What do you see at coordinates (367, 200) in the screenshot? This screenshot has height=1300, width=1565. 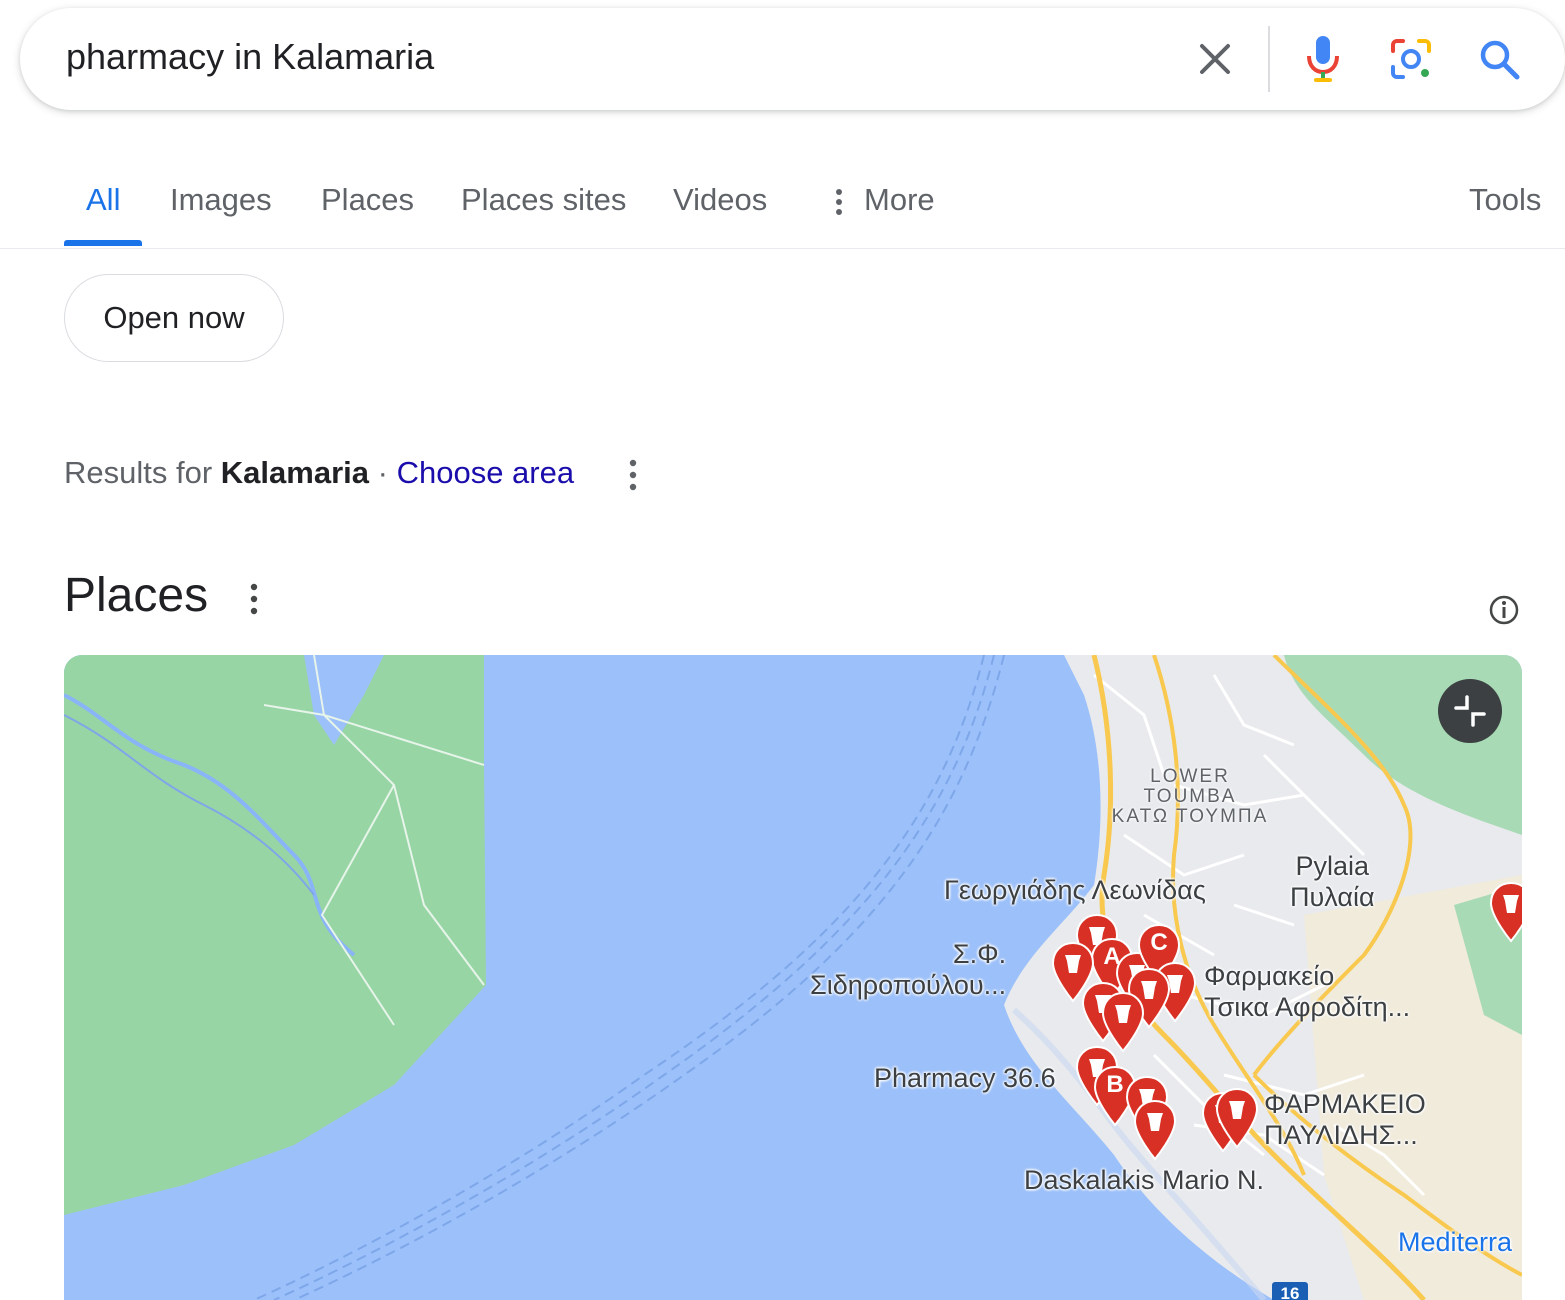 I see `tab-places: Places` at bounding box center [367, 200].